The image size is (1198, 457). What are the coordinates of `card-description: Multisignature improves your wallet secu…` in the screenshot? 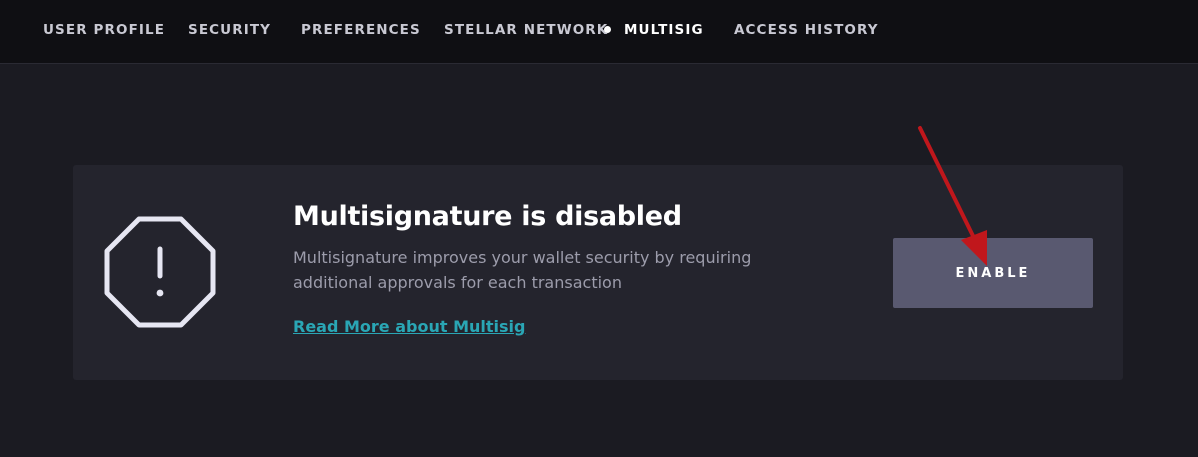 It's located at (522, 270).